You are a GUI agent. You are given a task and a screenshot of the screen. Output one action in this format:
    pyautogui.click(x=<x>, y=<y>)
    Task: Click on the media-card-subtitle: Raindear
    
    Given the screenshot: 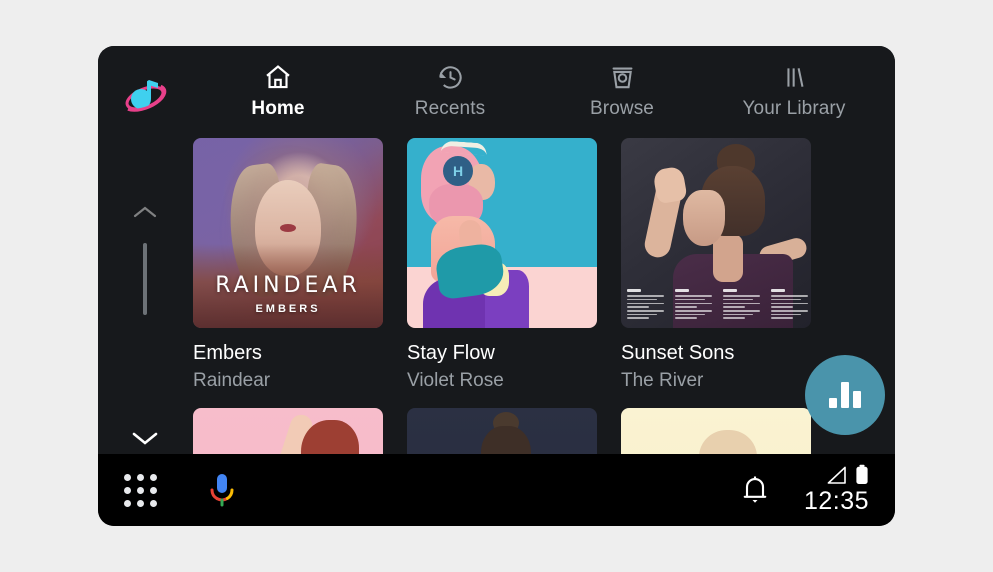 What is the action you would take?
    pyautogui.click(x=232, y=380)
    